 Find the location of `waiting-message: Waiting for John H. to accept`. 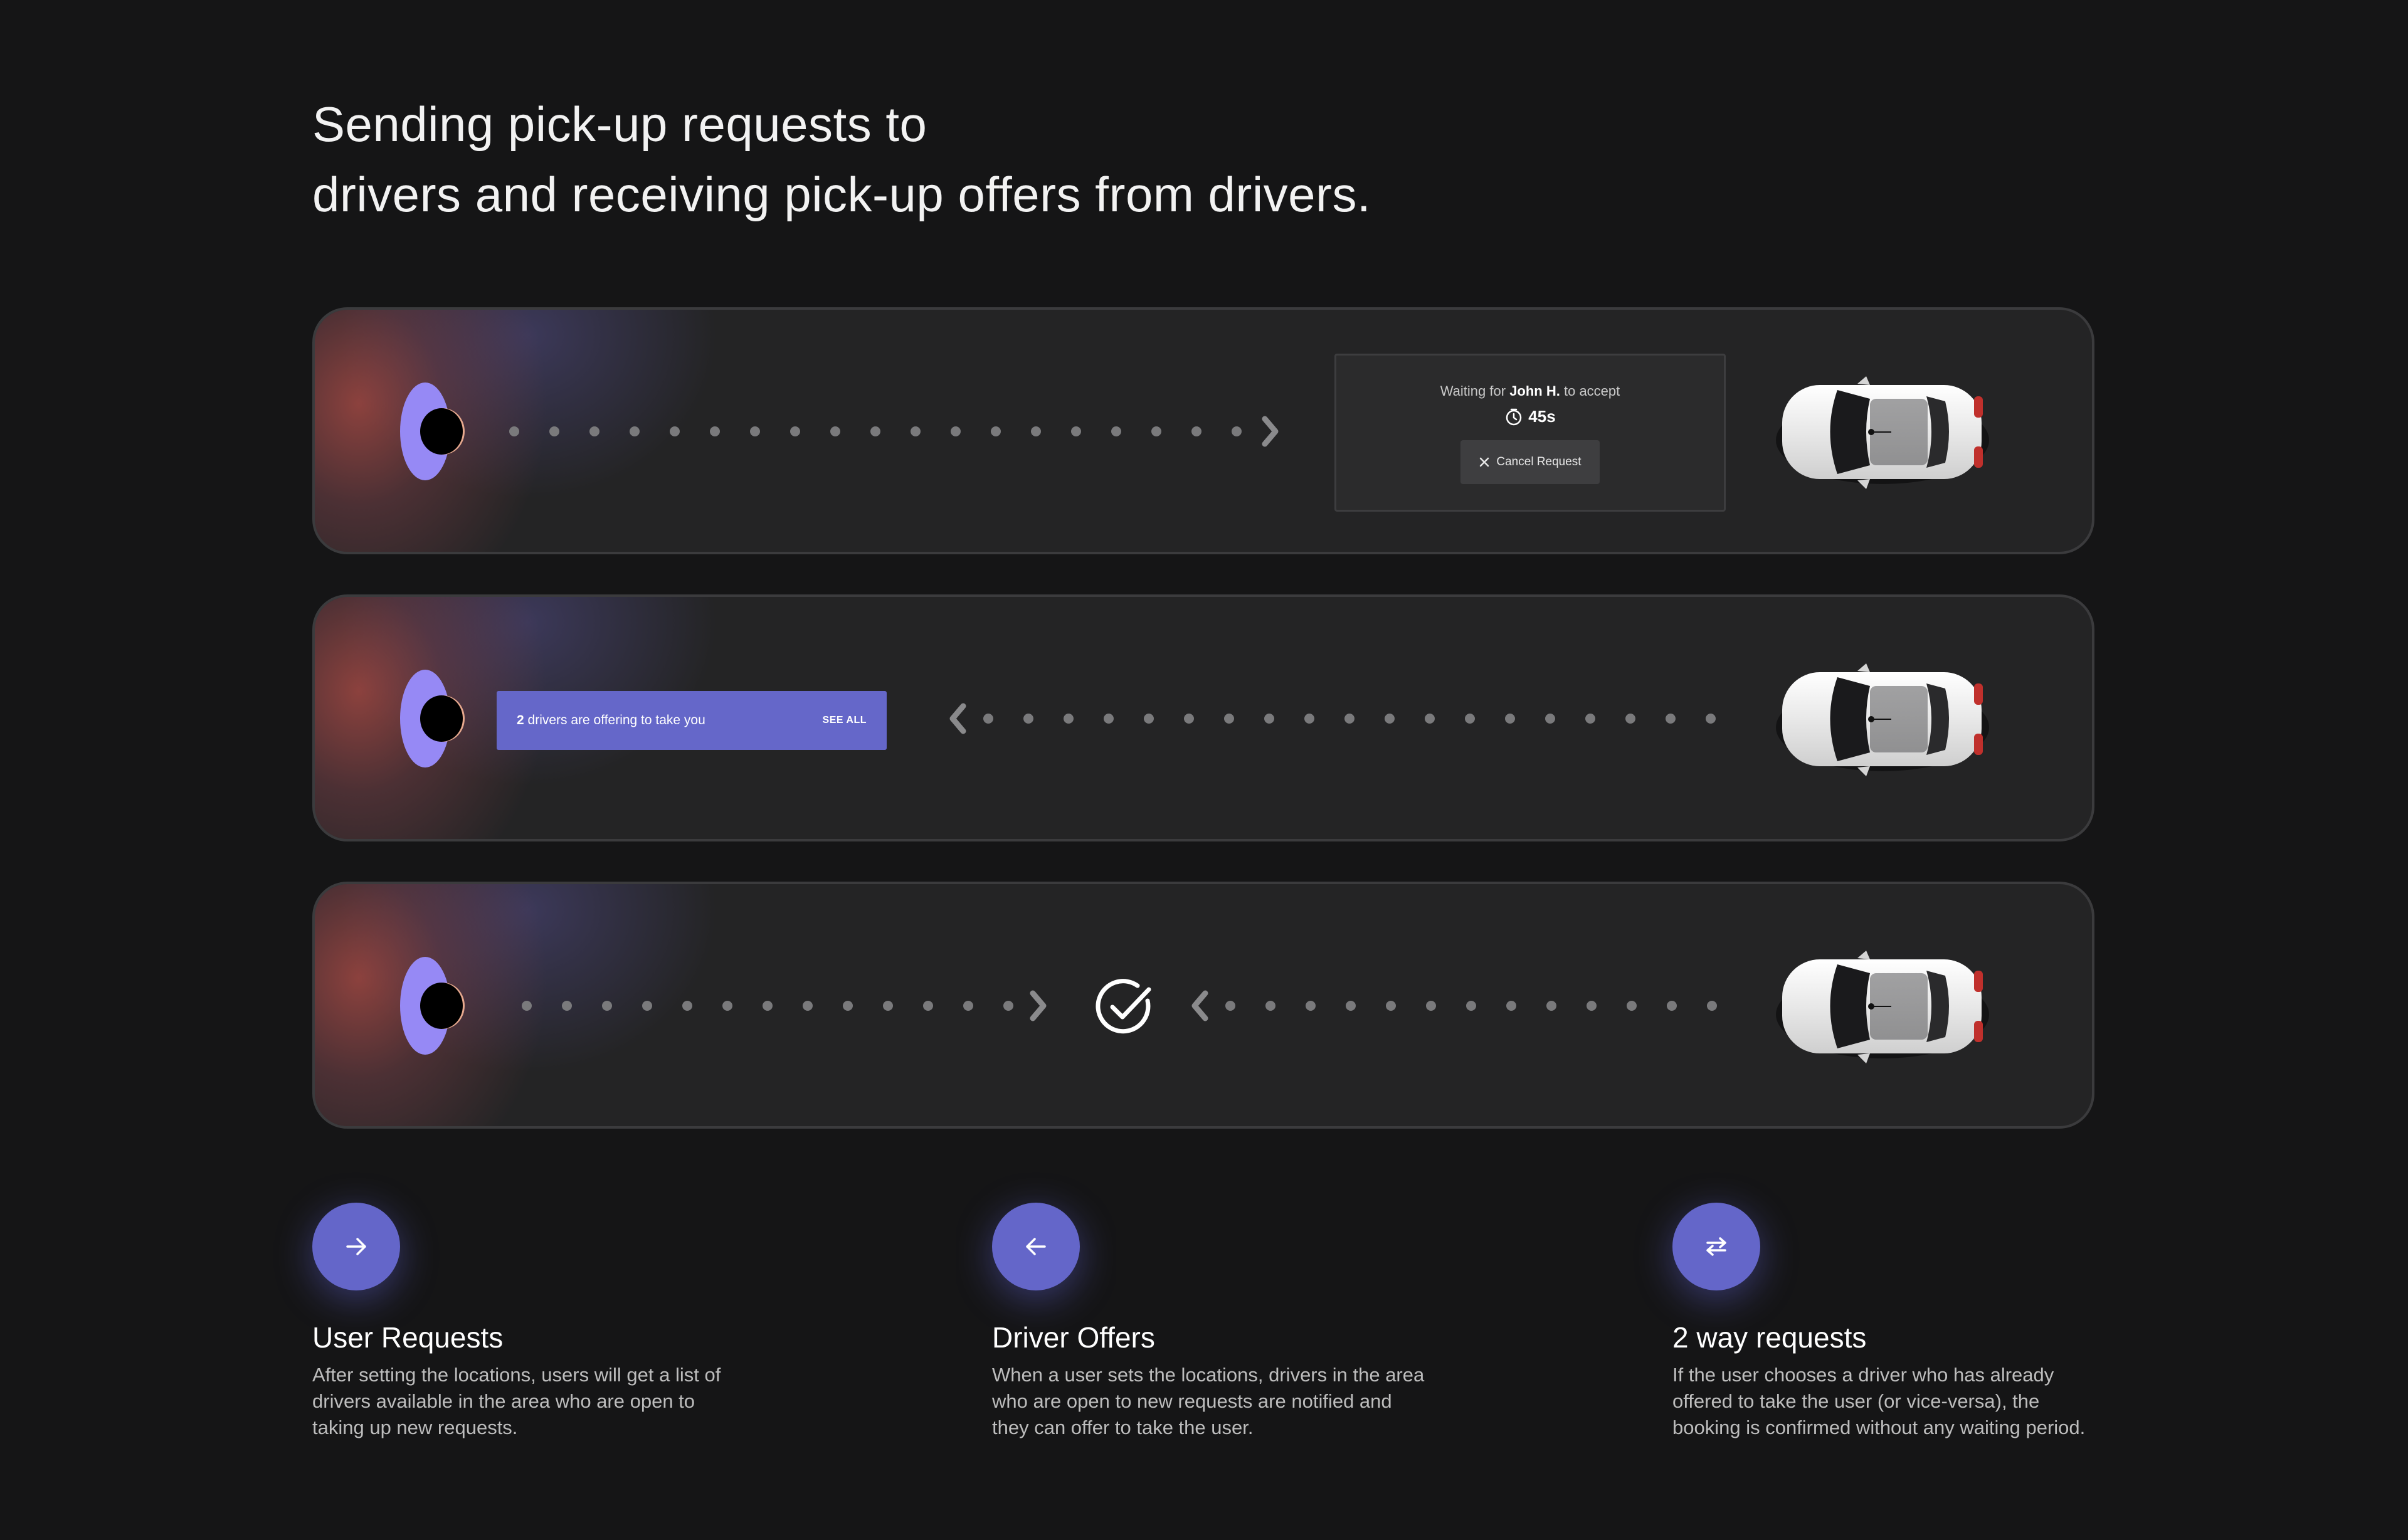

waiting-message: Waiting for John H. to accept is located at coordinates (1530, 391).